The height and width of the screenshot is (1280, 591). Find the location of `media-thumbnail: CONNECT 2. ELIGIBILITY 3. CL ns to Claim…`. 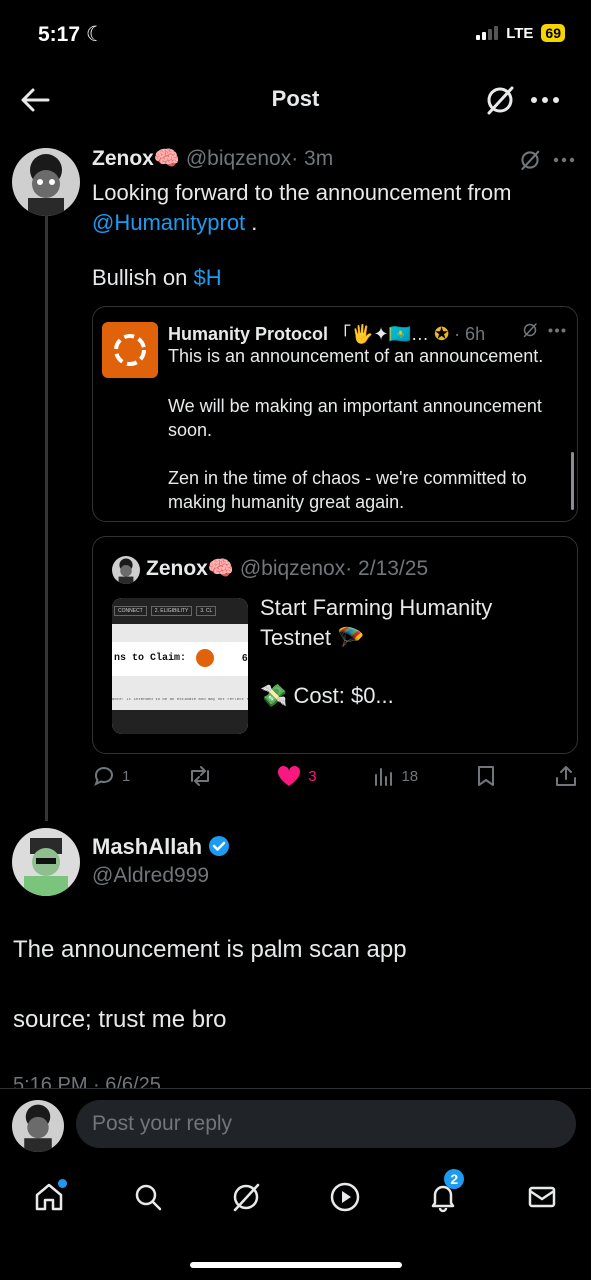

media-thumbnail: CONNECT 2. ELIGIBILITY 3. CL ns to Claim… is located at coordinates (180, 666).